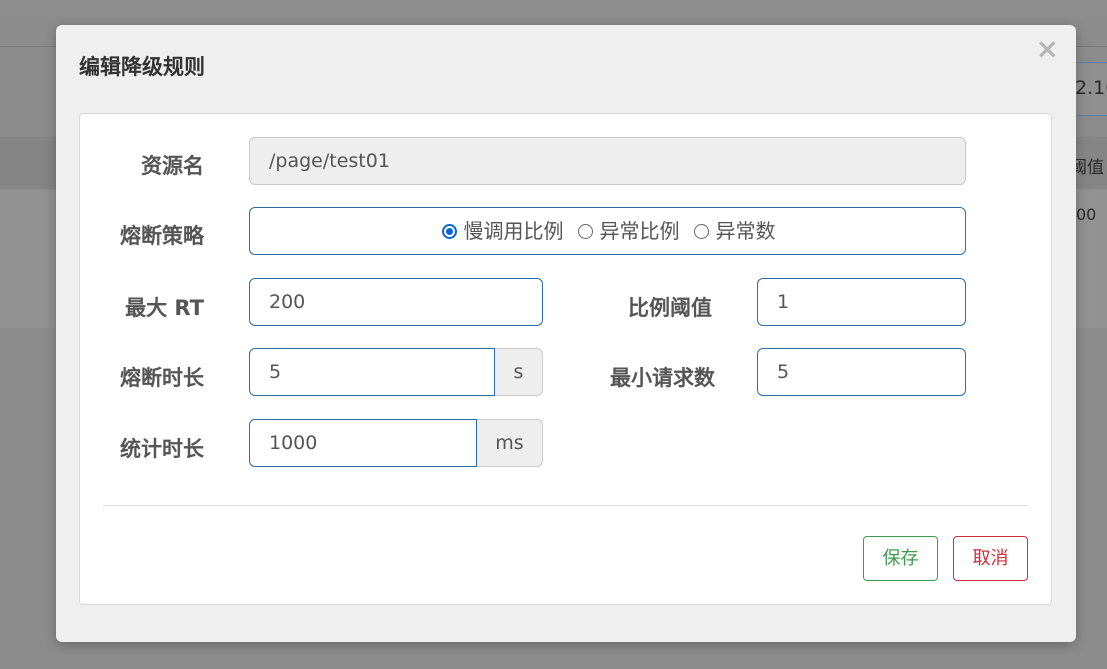 Image resolution: width=1107 pixels, height=669 pixels. I want to click on ratio-threshold-input: 1, so click(861, 302).